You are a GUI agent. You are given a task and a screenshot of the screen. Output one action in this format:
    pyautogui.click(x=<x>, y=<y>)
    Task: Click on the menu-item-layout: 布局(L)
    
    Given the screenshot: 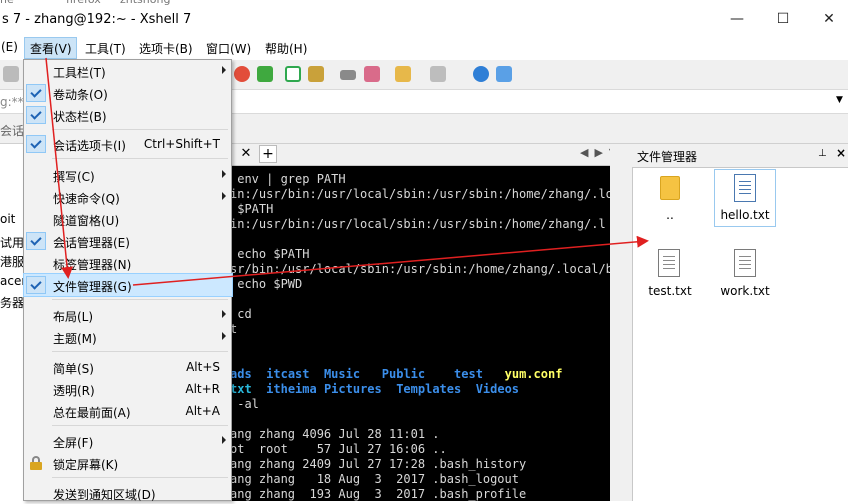 What is the action you would take?
    pyautogui.click(x=128, y=315)
    